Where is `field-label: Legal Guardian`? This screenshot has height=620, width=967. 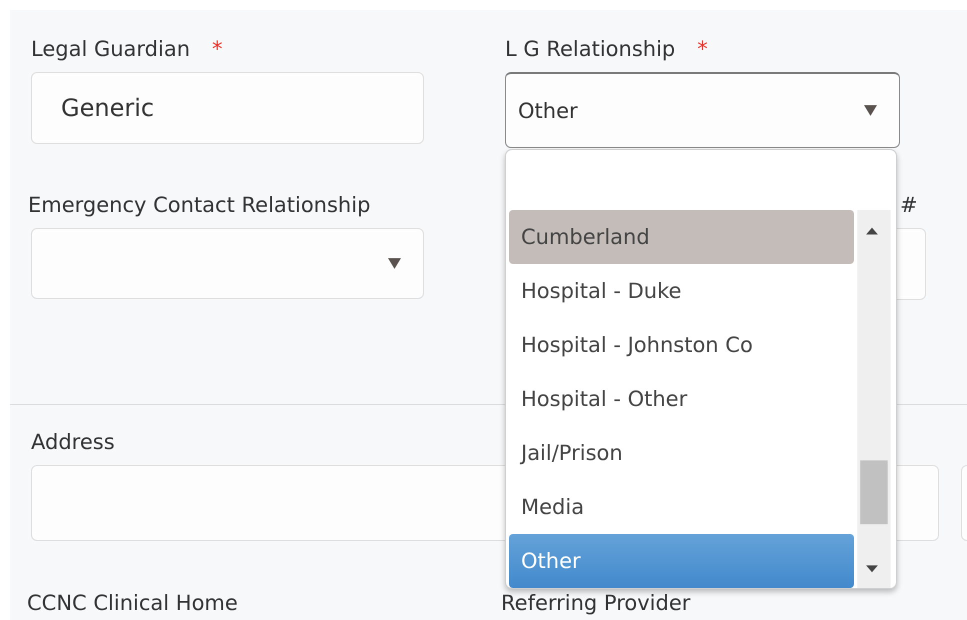 field-label: Legal Guardian is located at coordinates (110, 49).